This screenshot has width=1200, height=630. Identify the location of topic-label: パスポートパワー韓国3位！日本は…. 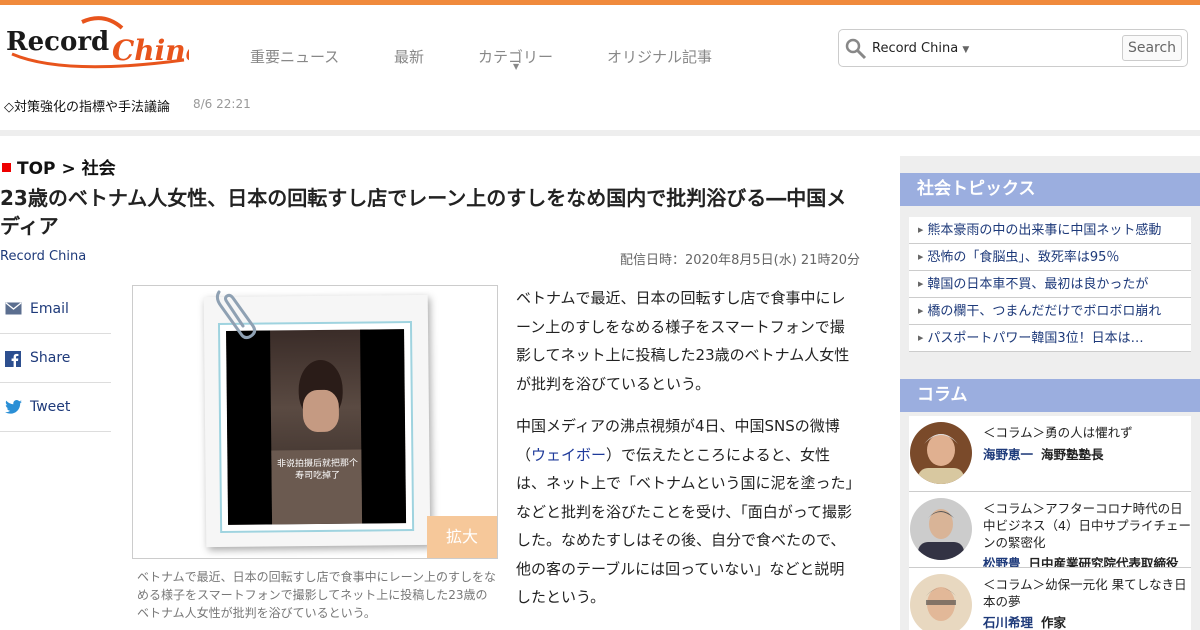
(1035, 338).